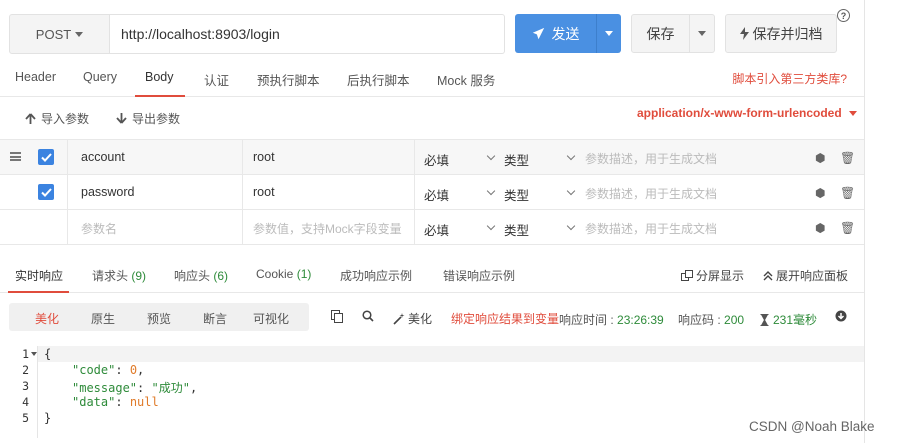  I want to click on export-params-button: 导出参数, so click(148, 118).